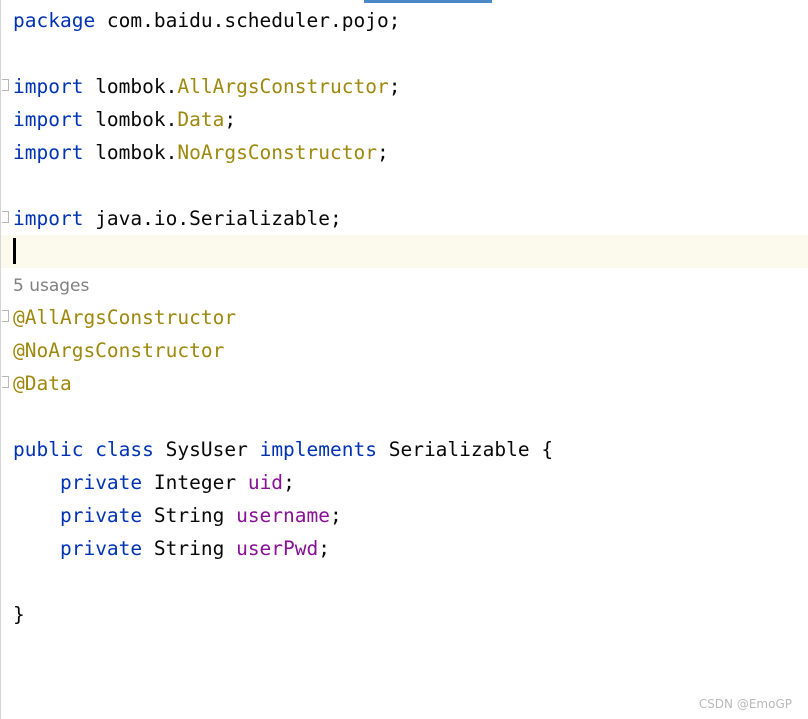 The image size is (808, 719). Describe the element at coordinates (410, 482) in the screenshot. I see `code-line-field: private Integer uid;` at that location.